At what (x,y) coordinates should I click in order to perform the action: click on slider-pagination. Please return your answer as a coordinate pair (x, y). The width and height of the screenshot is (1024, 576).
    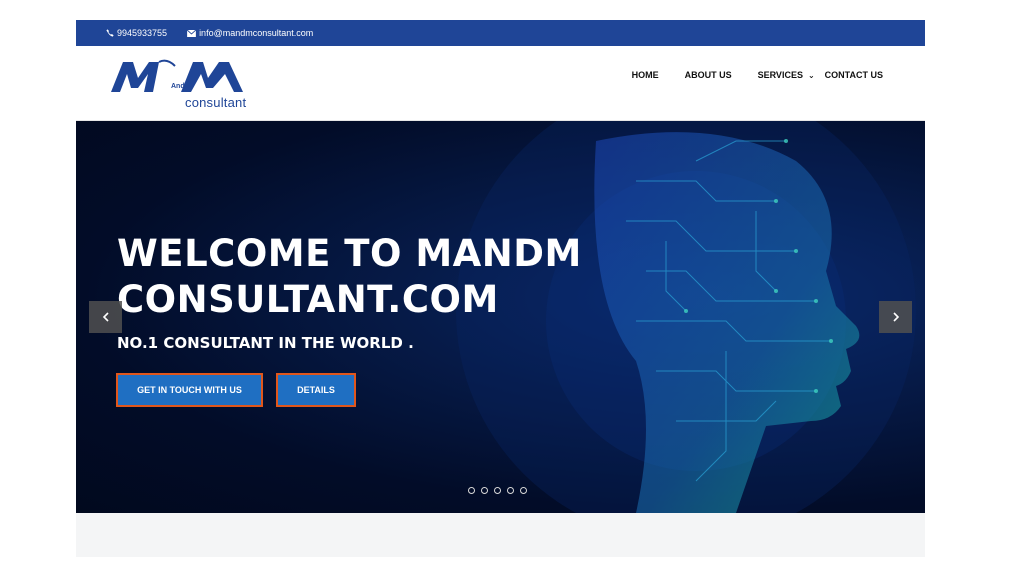
    Looking at the image, I should click on (500, 490).